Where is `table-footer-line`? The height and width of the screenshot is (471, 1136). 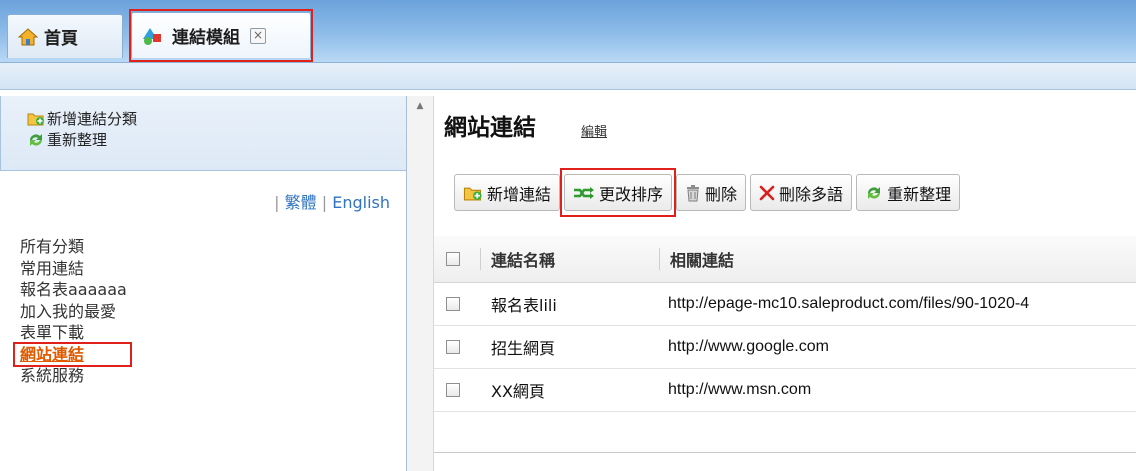 table-footer-line is located at coordinates (785, 452).